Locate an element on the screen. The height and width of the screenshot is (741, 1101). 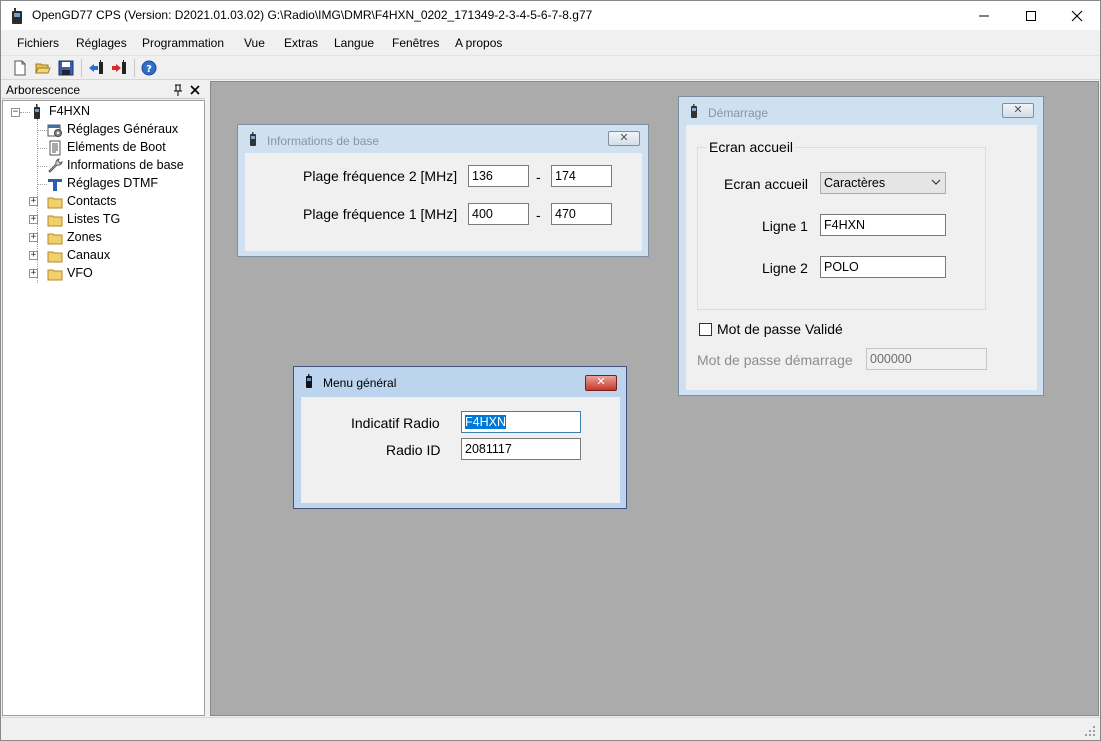
password-label: Mot de passe démarrage is located at coordinates (775, 360).